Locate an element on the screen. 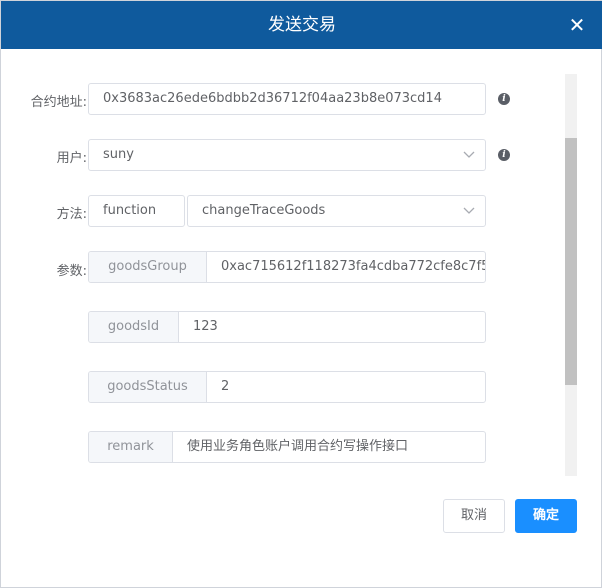 The image size is (602, 588). close-icon: ✕ is located at coordinates (577, 25).